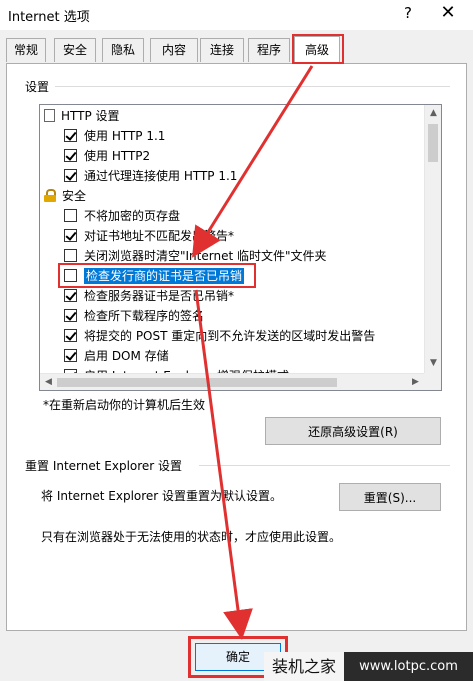  I want to click on reset-group-label: 重置 Internet Explorer 设置, so click(104, 466).